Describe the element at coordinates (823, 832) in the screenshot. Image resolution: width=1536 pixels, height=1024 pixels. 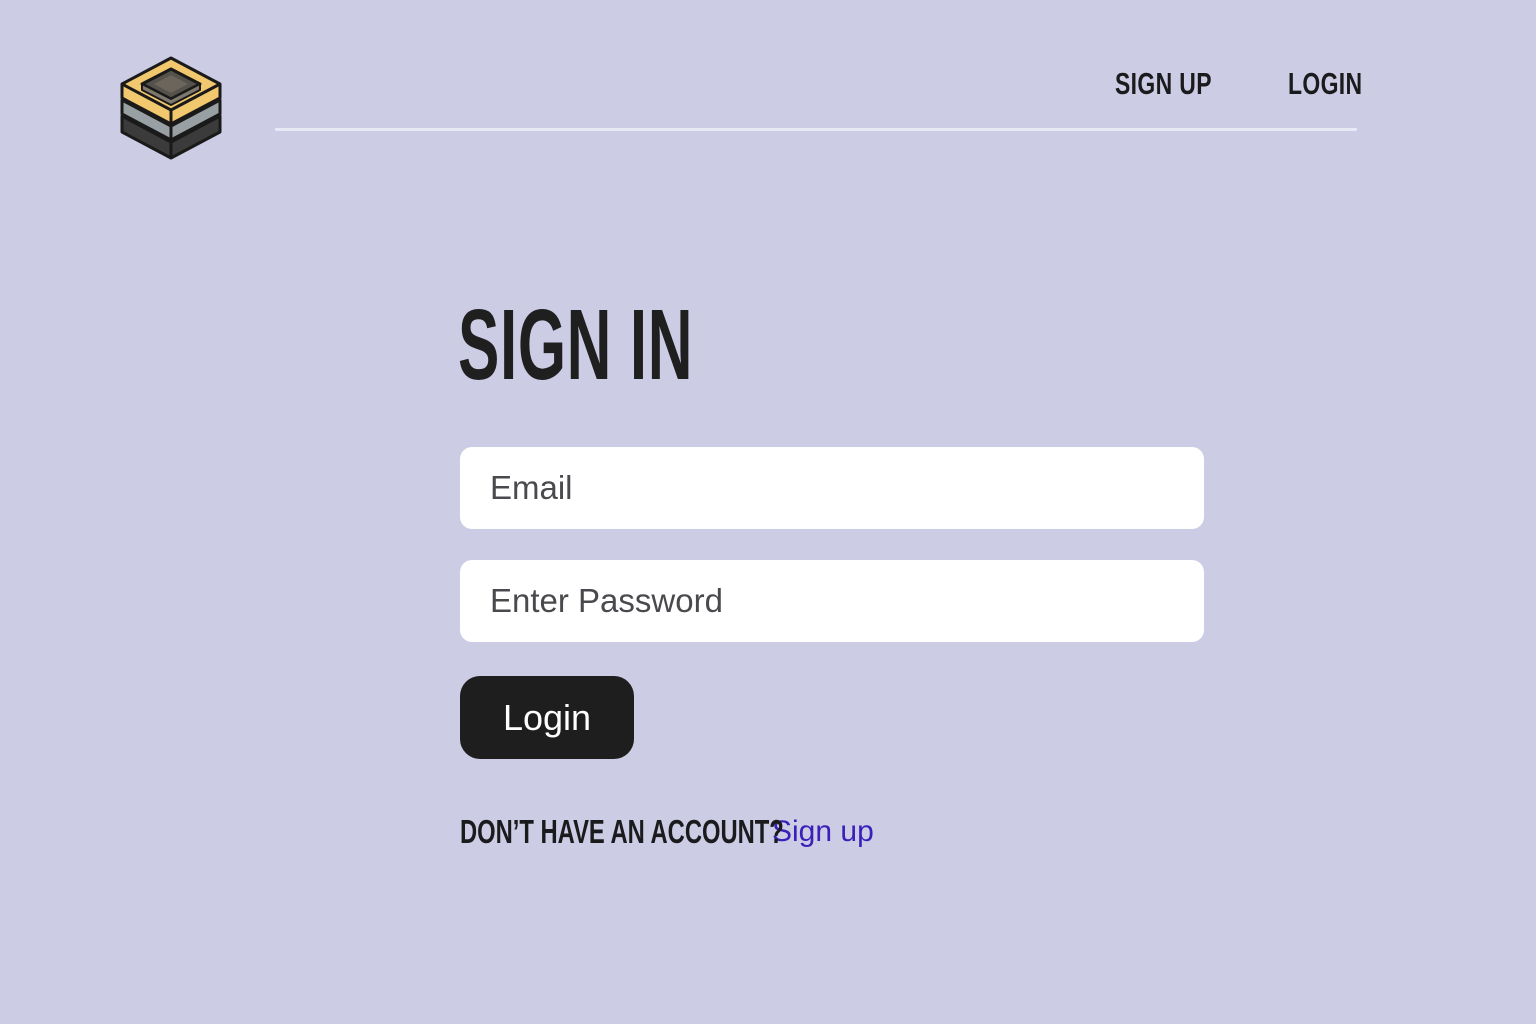
I see `signup-link: Sign up` at that location.